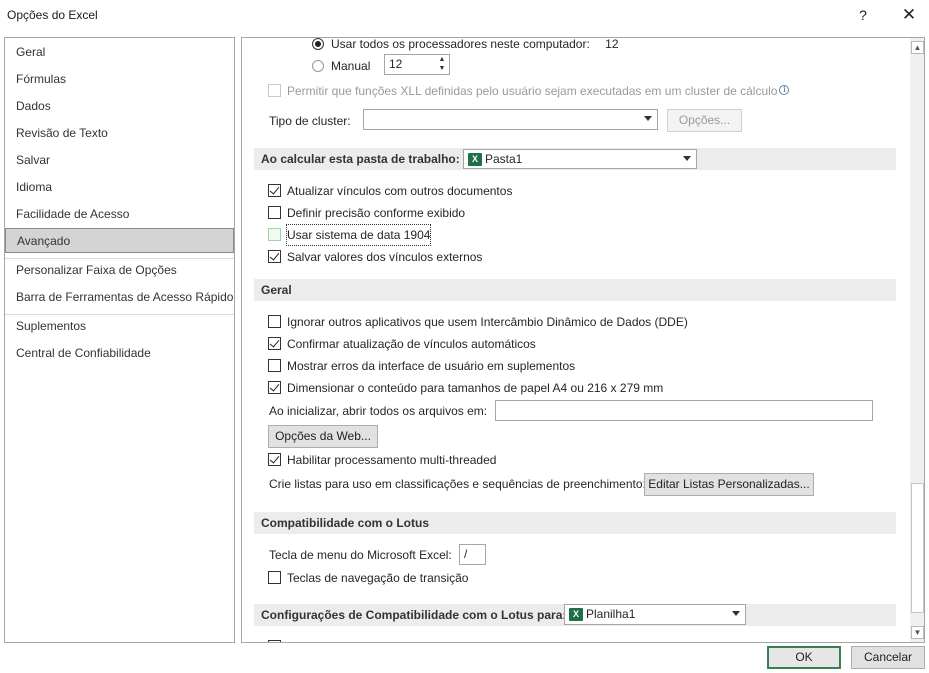 This screenshot has width=929, height=673. Describe the element at coordinates (274, 344) in the screenshot. I see `confirm-links-checkbox` at that location.